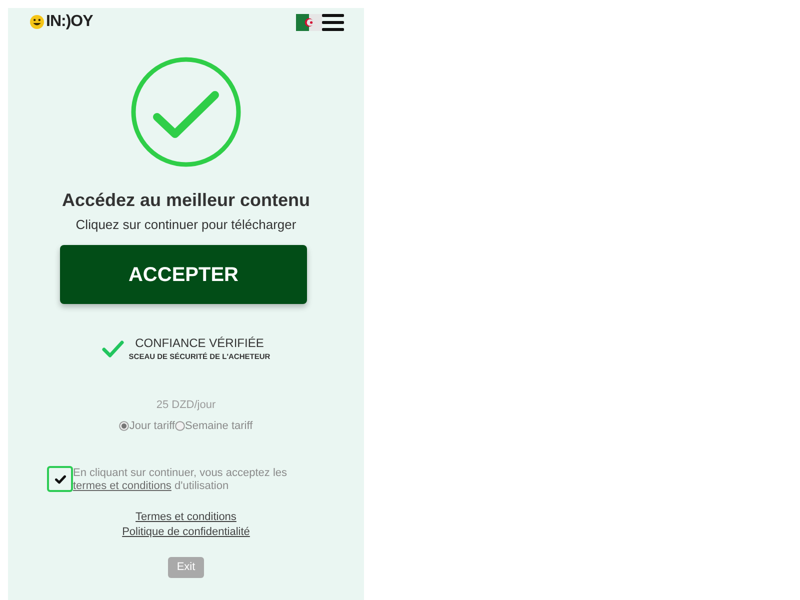 The width and height of the screenshot is (800, 600). Describe the element at coordinates (186, 405) in the screenshot. I see `price-text: 25 DZD/jour` at that location.